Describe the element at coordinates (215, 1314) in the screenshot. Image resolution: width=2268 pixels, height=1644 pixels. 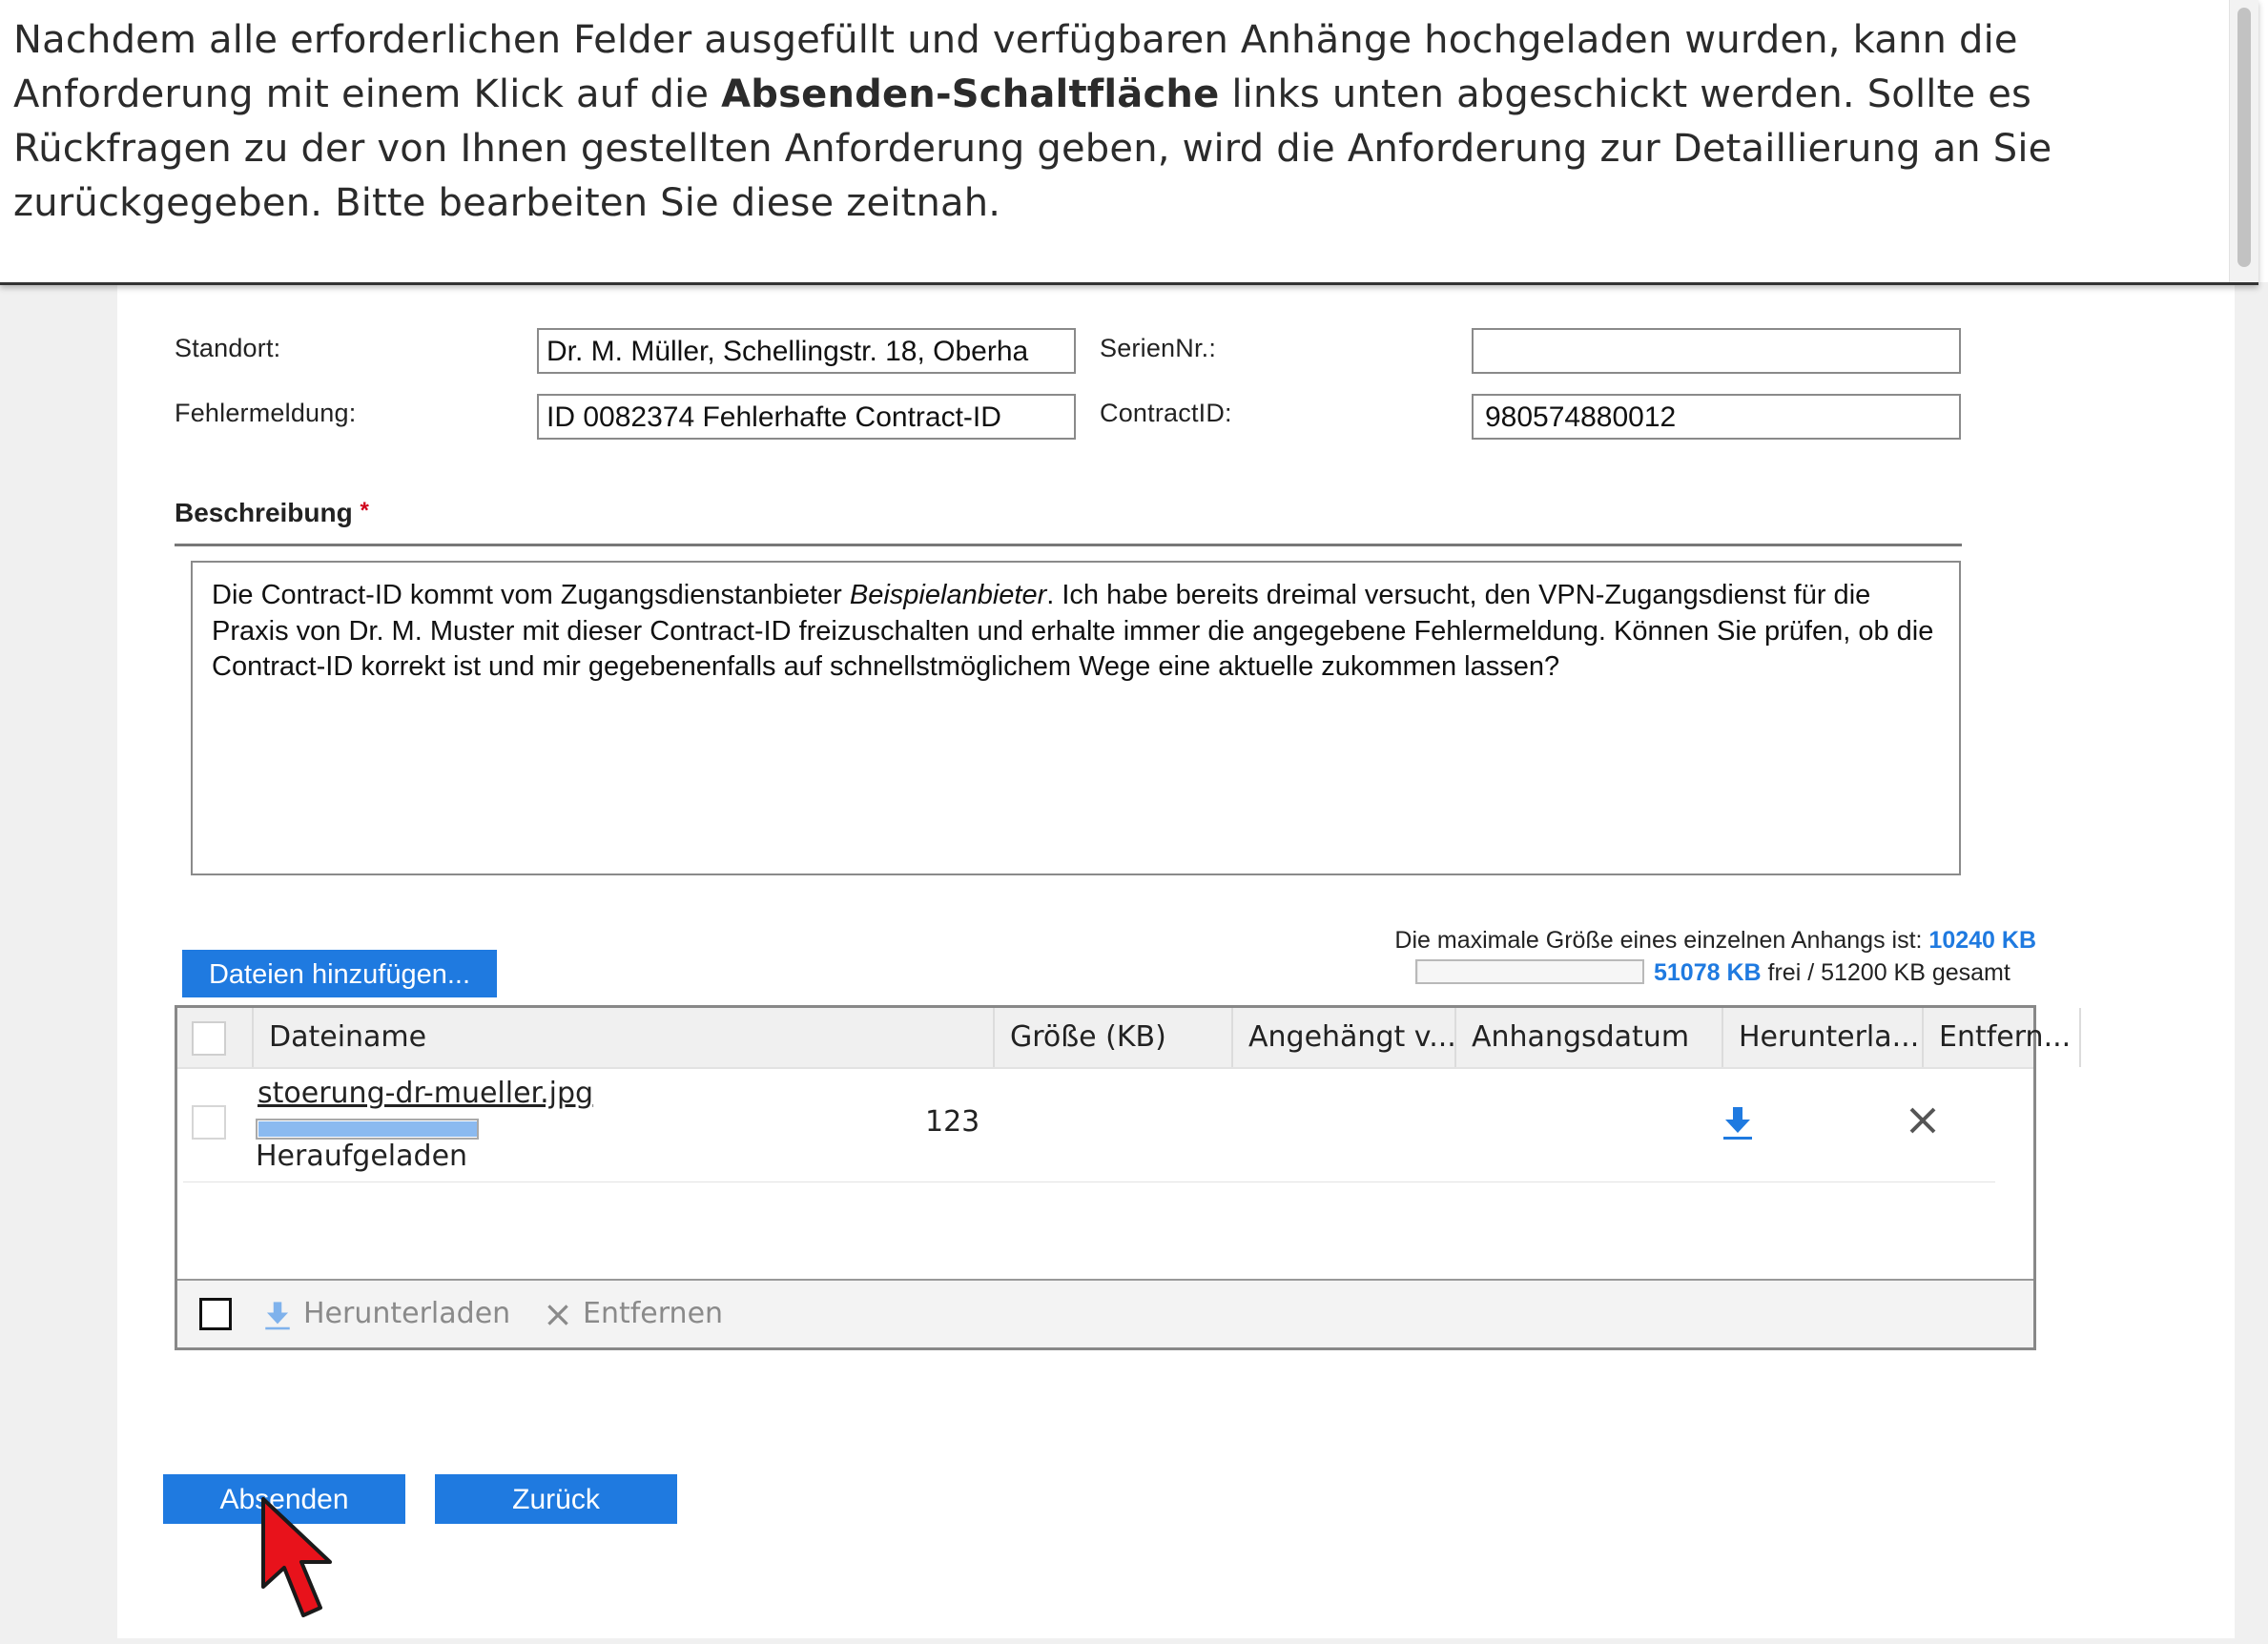
I see `select-all-checkbox-footer` at that location.